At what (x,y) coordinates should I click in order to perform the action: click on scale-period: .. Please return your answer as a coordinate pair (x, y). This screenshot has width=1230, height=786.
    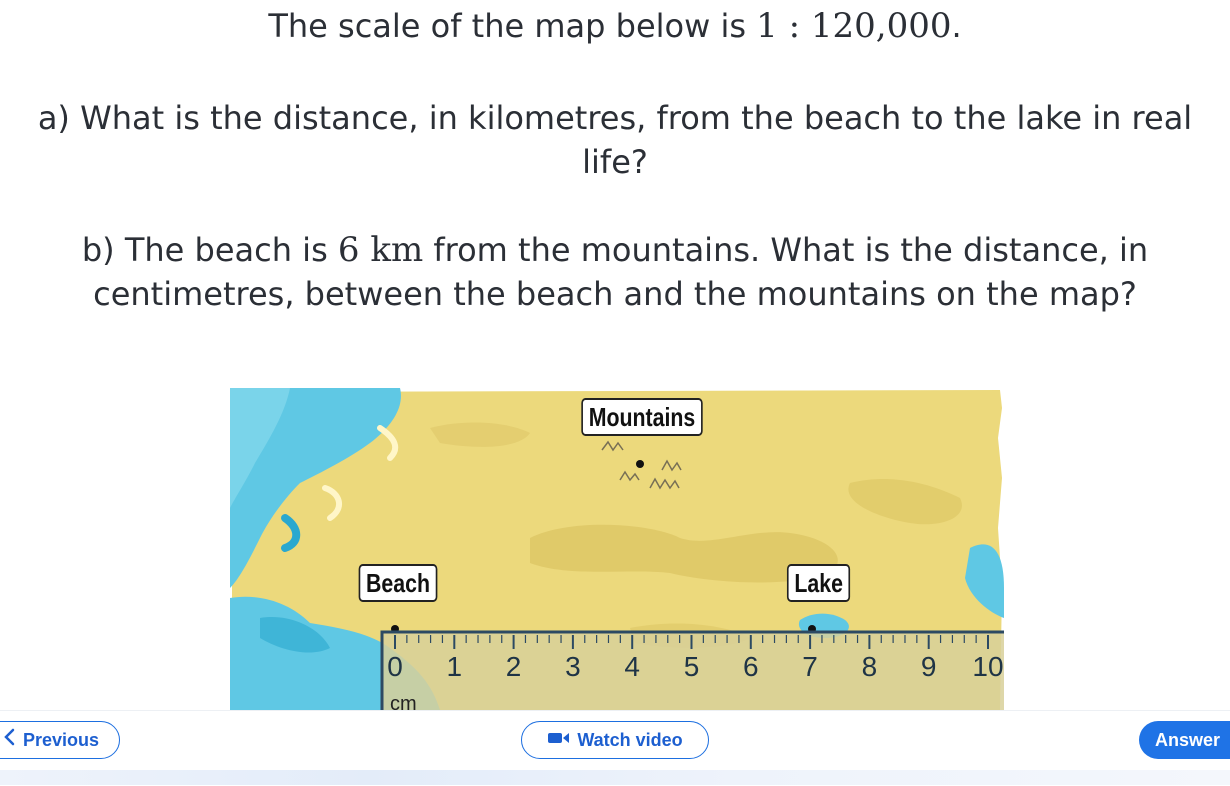
    Looking at the image, I should click on (956, 26).